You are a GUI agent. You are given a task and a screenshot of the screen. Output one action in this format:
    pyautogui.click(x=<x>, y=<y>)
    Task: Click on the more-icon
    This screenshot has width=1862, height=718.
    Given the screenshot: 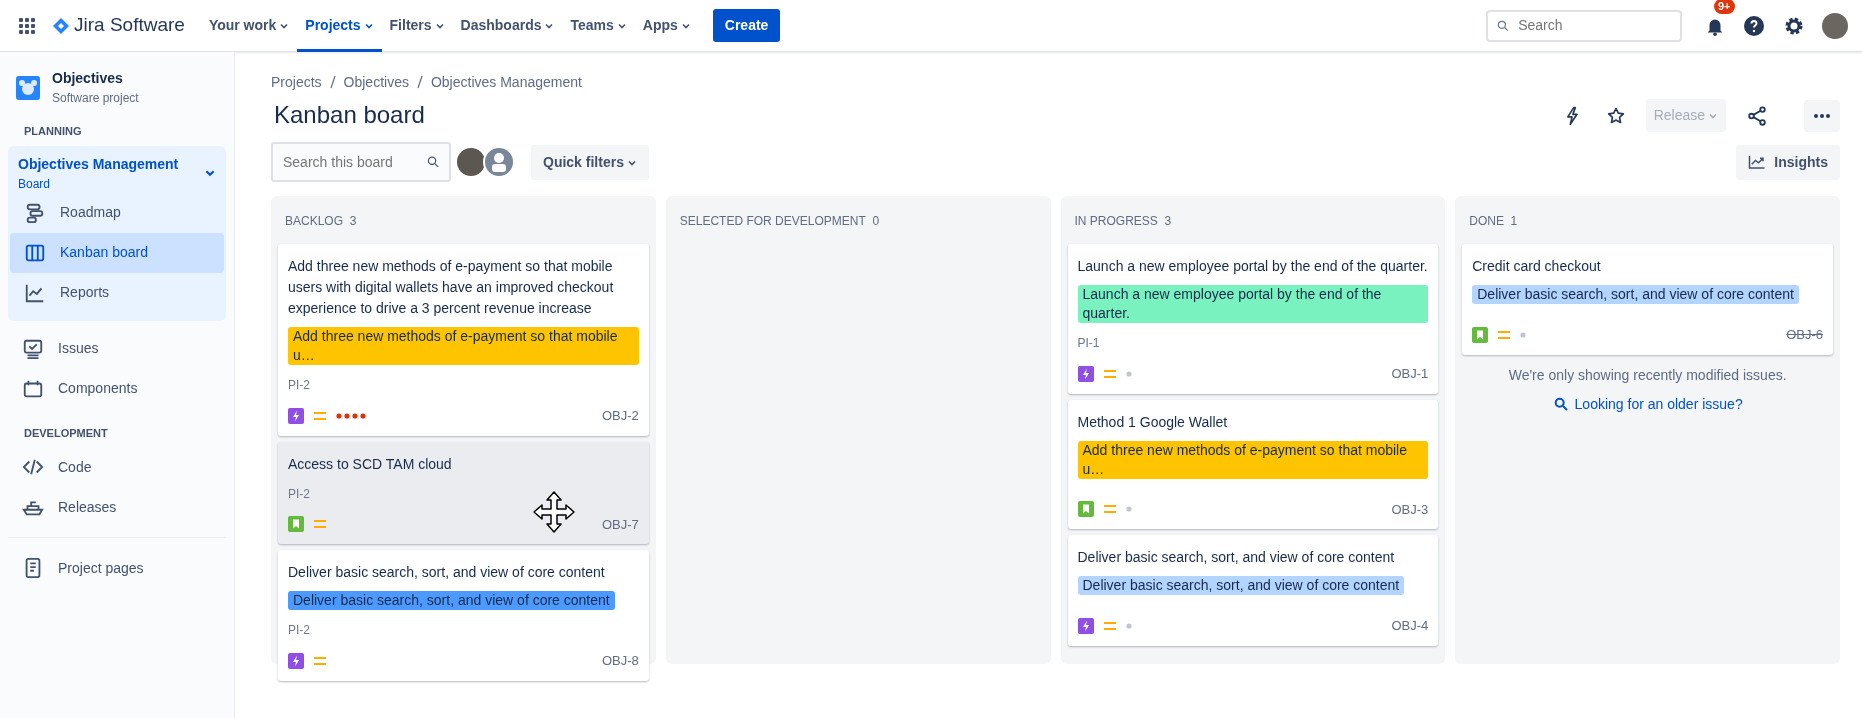 What is the action you would take?
    pyautogui.click(x=1822, y=116)
    